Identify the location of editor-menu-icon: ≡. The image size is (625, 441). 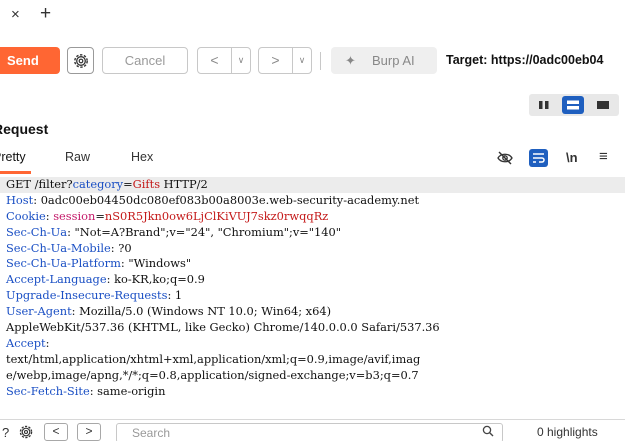
(603, 156).